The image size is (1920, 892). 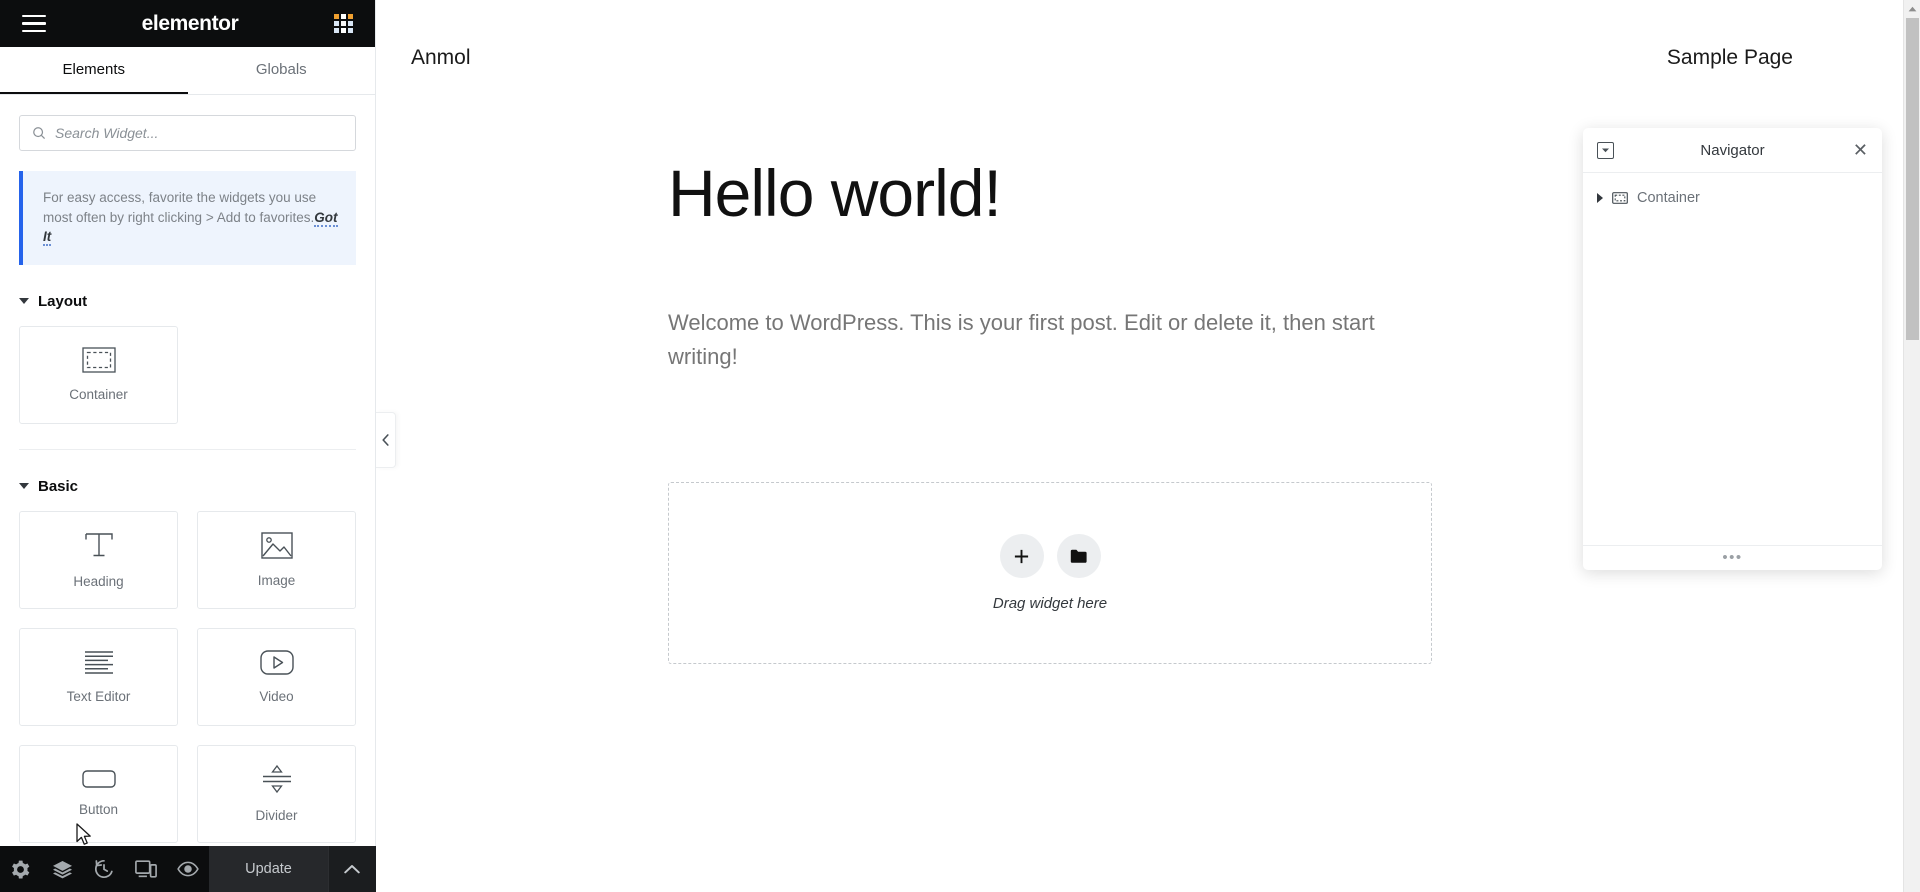 I want to click on navigator-item-container: Container, so click(x=1732, y=198).